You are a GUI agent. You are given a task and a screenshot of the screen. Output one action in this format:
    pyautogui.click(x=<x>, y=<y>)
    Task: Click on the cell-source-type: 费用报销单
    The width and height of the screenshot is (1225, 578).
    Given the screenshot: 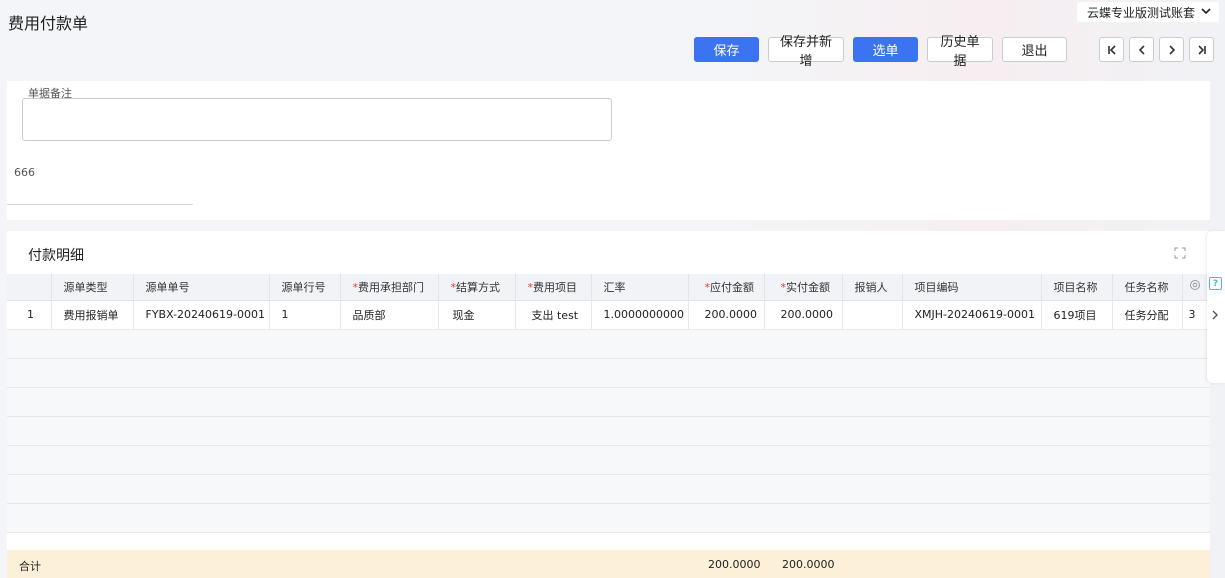 What is the action you would take?
    pyautogui.click(x=92, y=315)
    